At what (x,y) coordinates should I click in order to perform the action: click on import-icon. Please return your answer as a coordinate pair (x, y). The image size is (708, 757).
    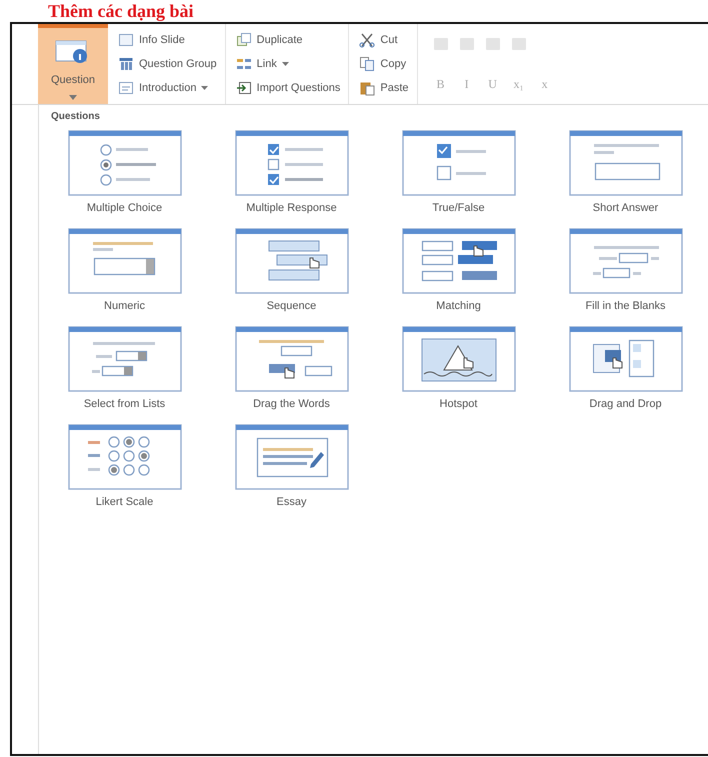
    Looking at the image, I should click on (244, 88).